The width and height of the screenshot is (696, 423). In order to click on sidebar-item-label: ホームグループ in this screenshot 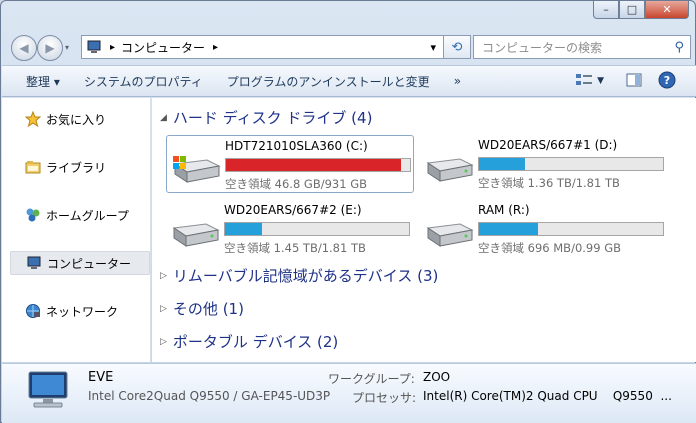, I will do `click(87, 215)`.